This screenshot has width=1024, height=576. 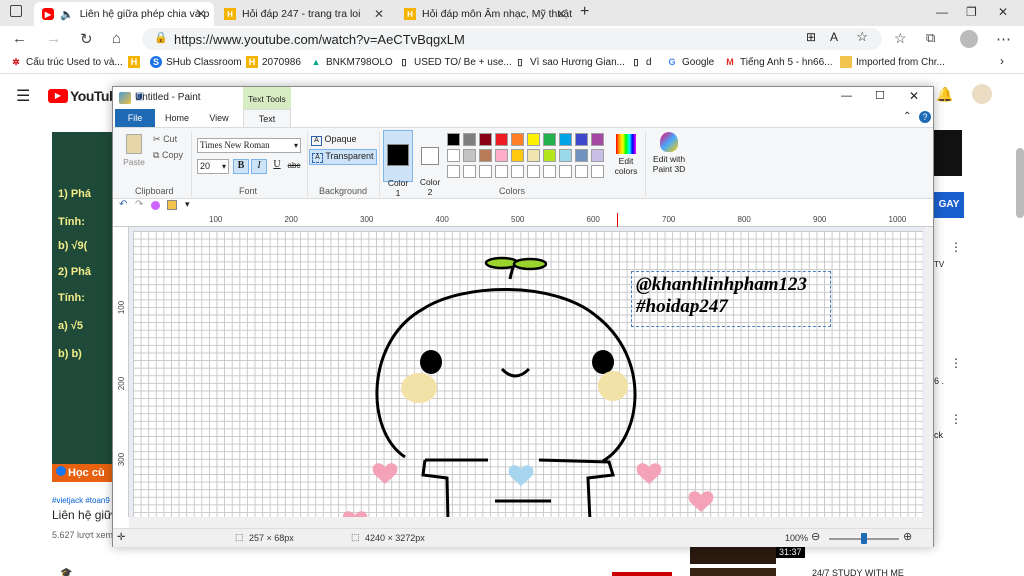 I want to click on zoom-slider-thumb, so click(x=864, y=538).